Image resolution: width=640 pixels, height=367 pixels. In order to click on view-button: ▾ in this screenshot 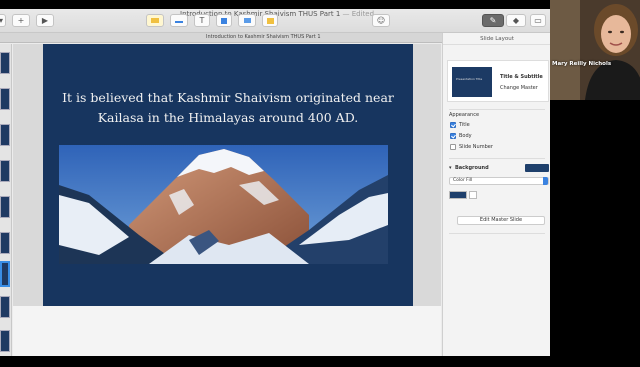, I will do `click(3, 20)`.